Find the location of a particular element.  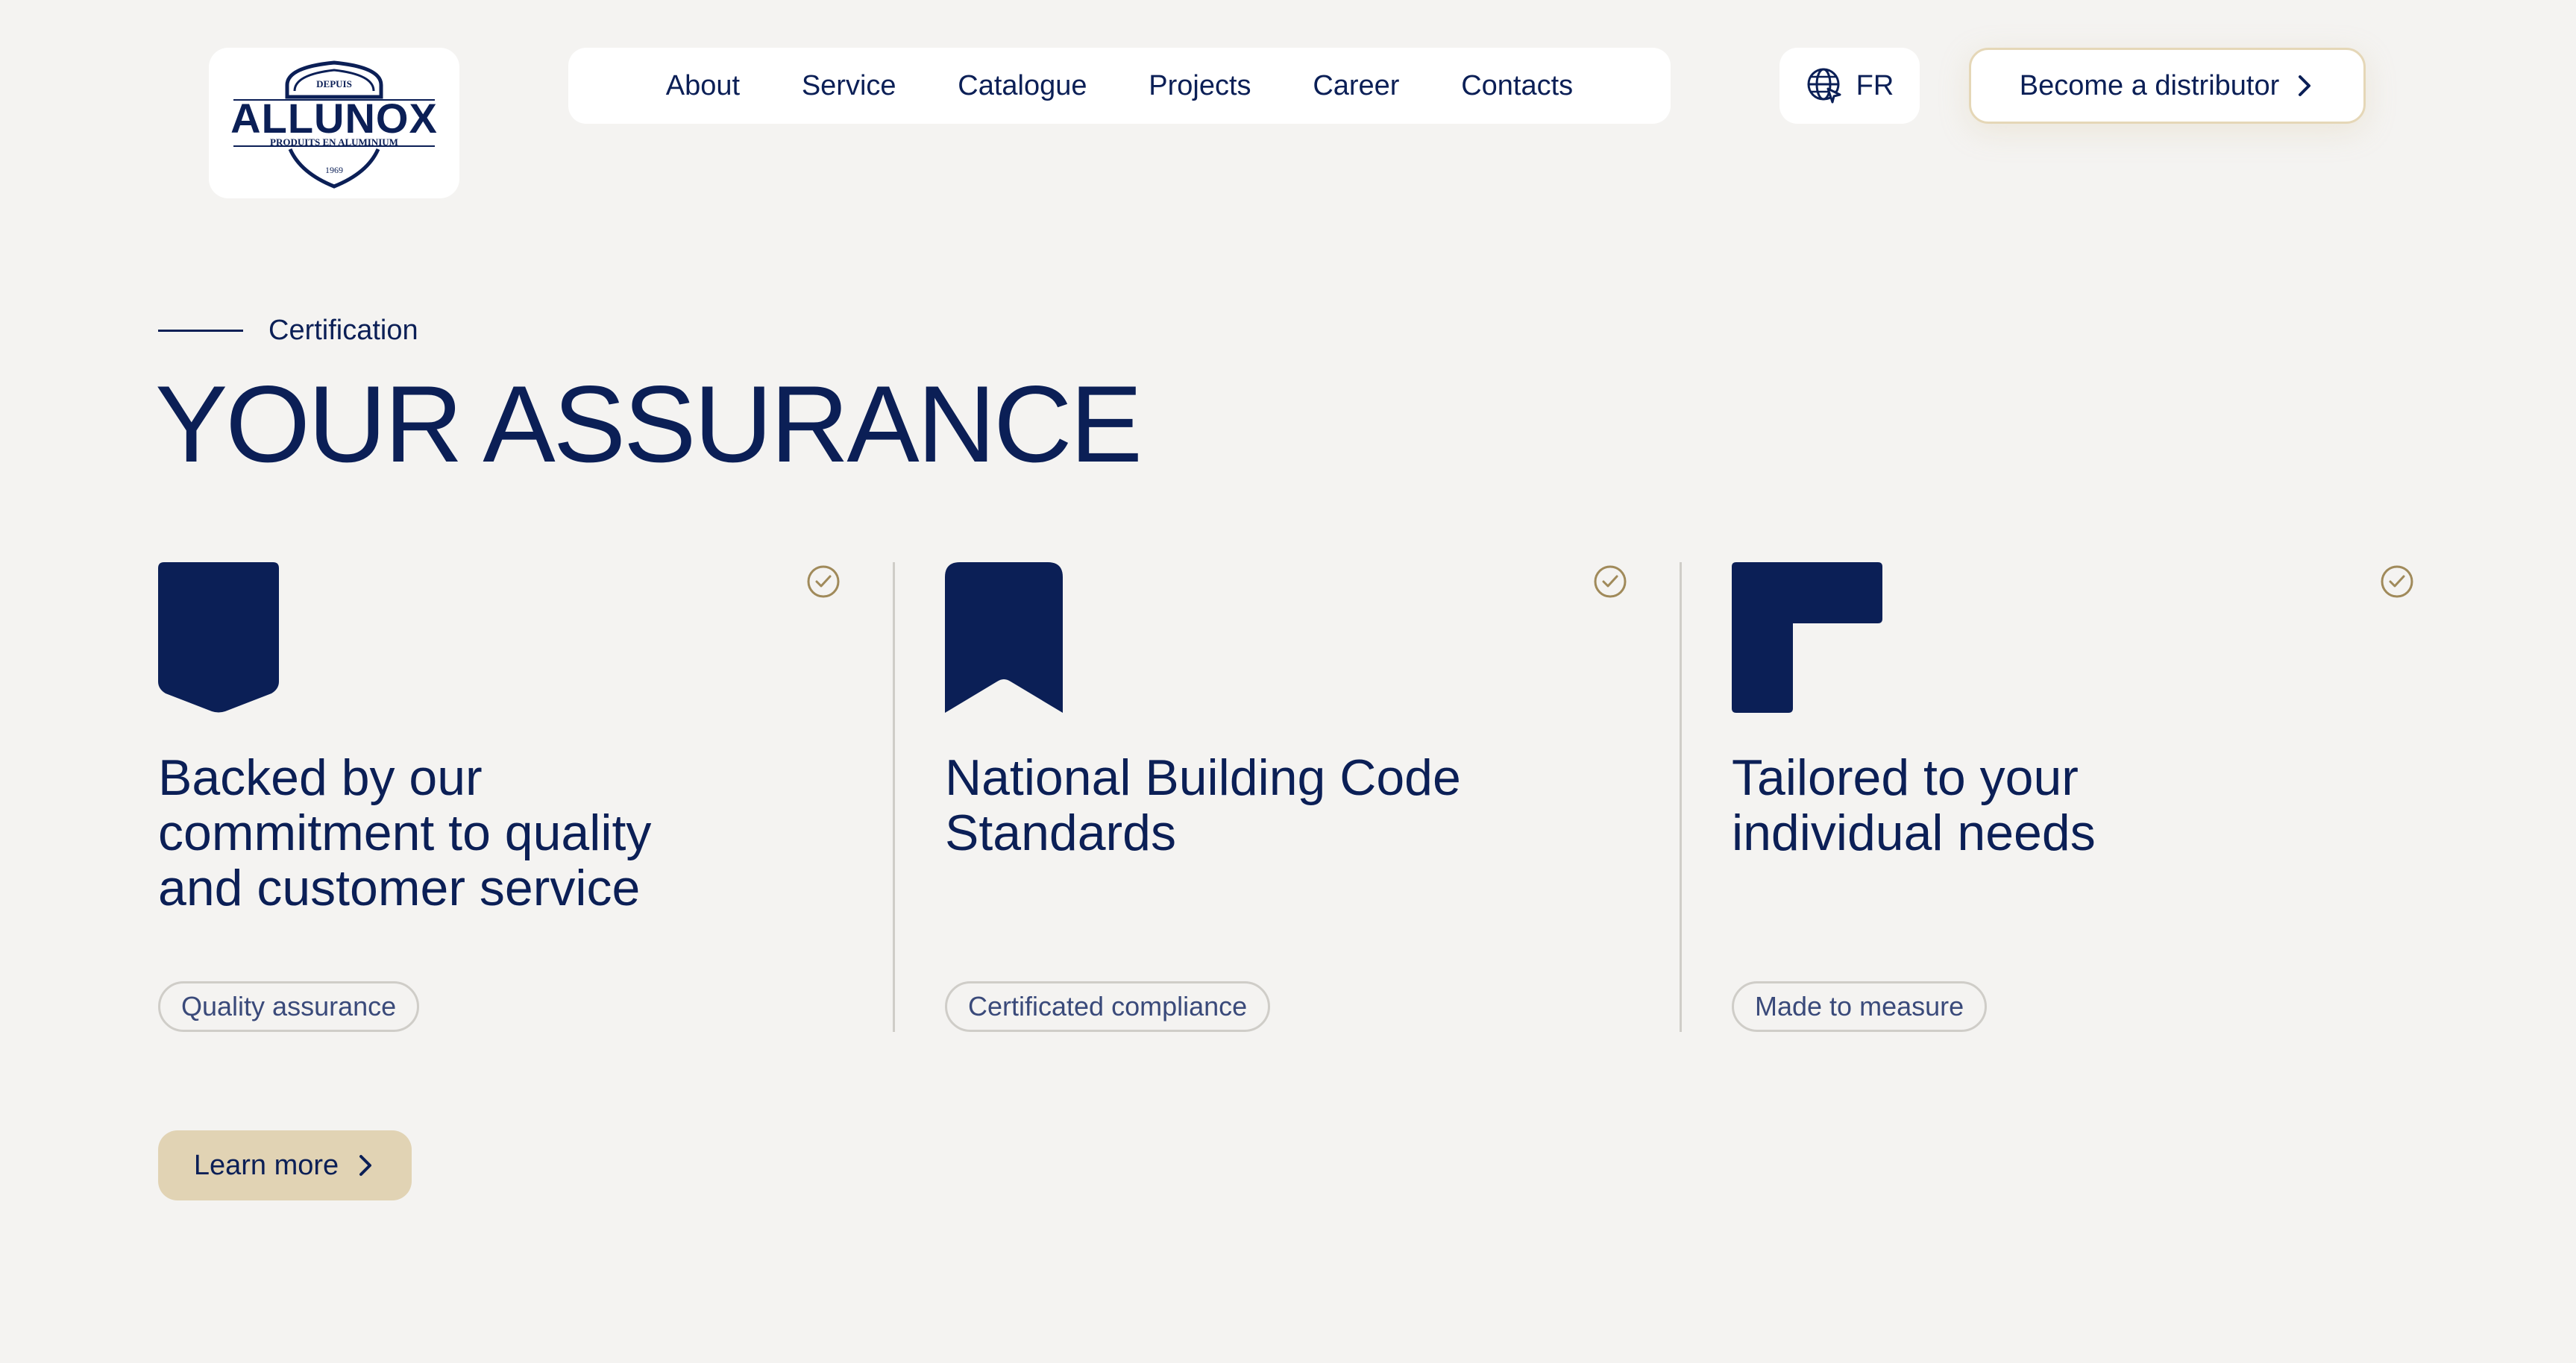

section-eyebrow: Certification is located at coordinates (288, 331).